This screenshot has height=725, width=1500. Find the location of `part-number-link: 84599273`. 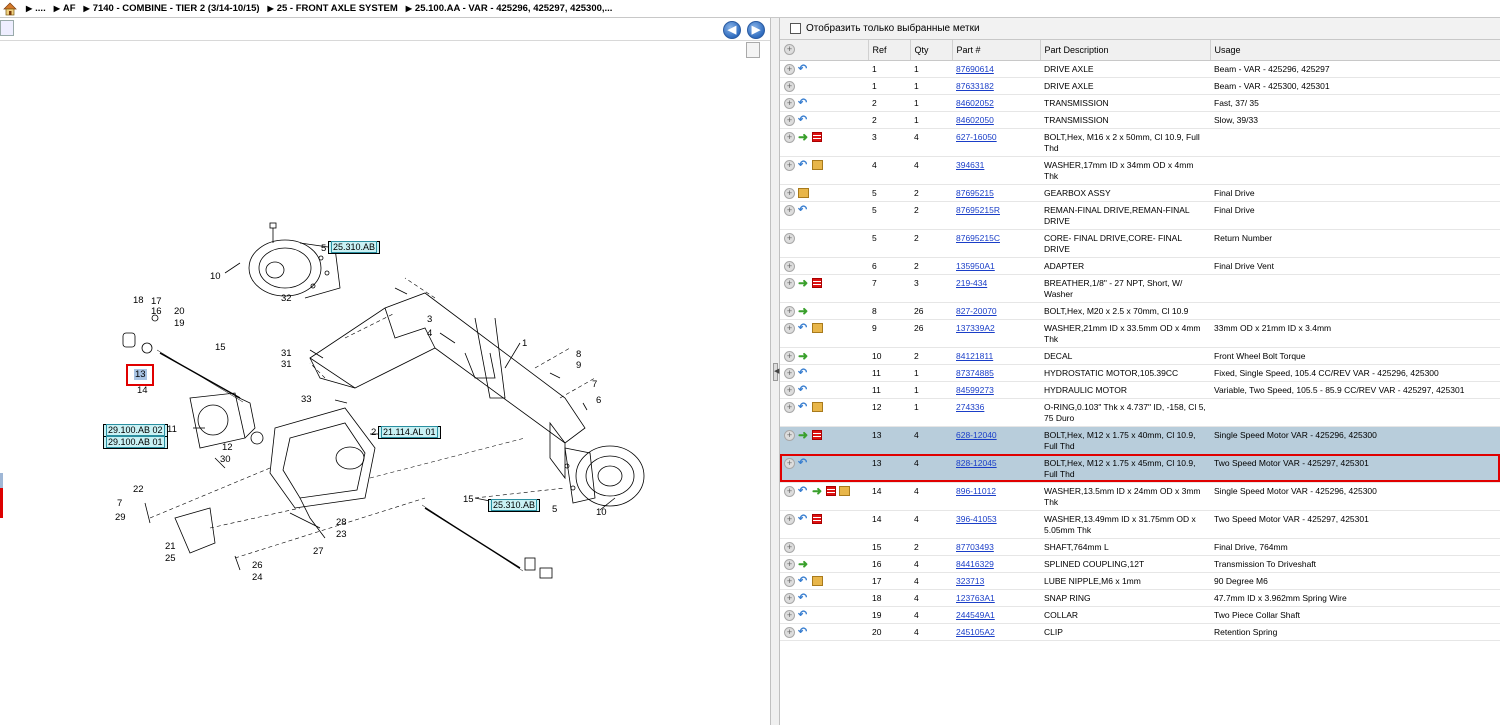

part-number-link: 84599273 is located at coordinates (975, 390).